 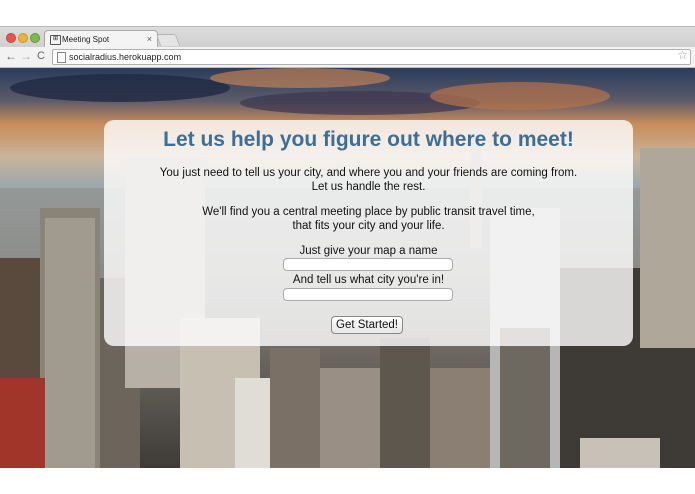 I want to click on city-label: And tell us what city you're in!, so click(x=368, y=280).